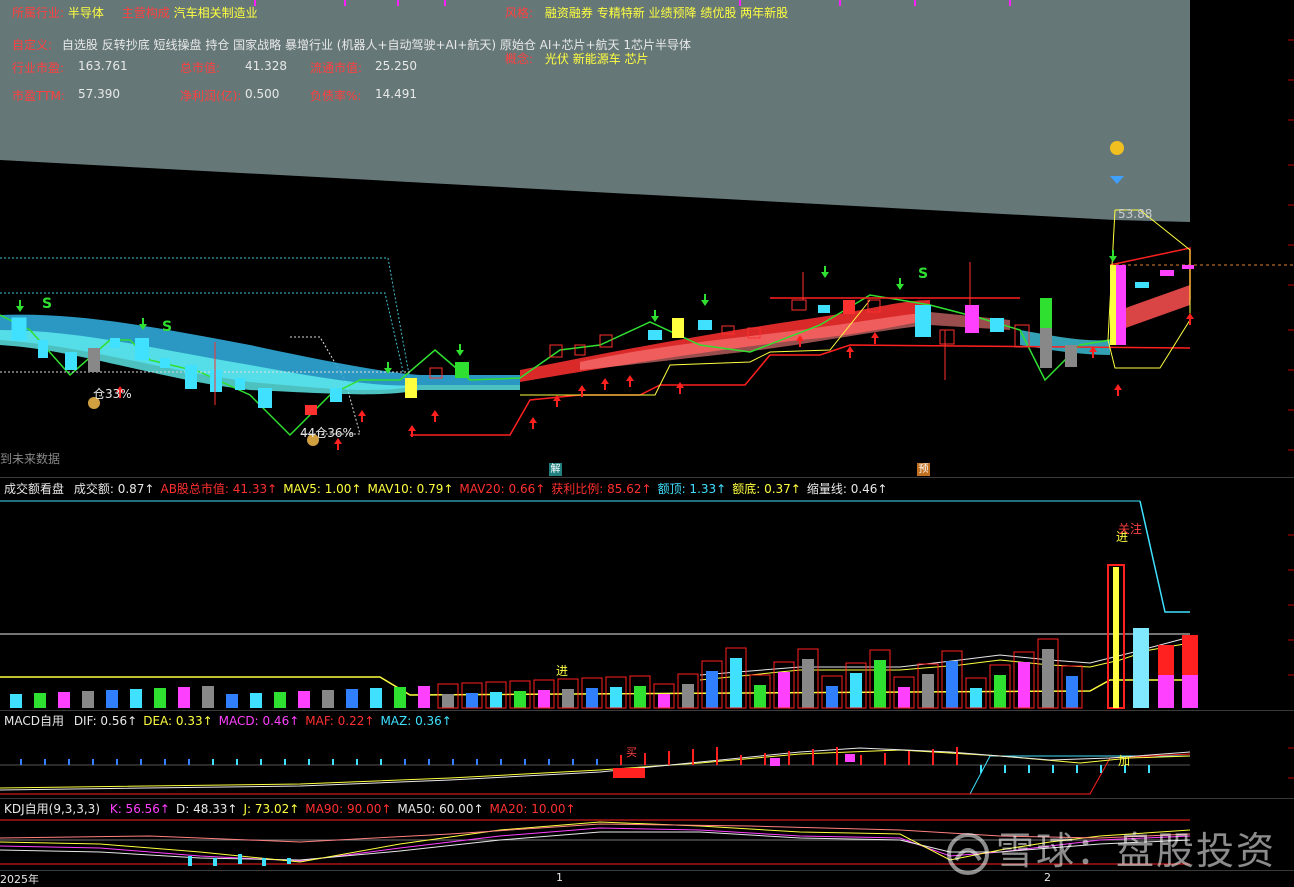 This screenshot has width=1294, height=887. What do you see at coordinates (559, 877) in the screenshot?
I see `month-1-label: 1` at bounding box center [559, 877].